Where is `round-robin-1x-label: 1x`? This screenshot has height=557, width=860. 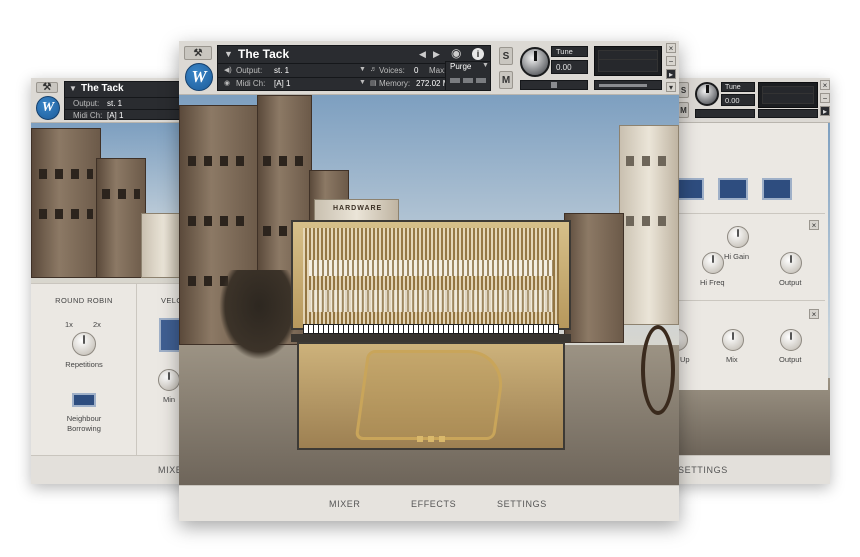 round-robin-1x-label: 1x is located at coordinates (69, 324).